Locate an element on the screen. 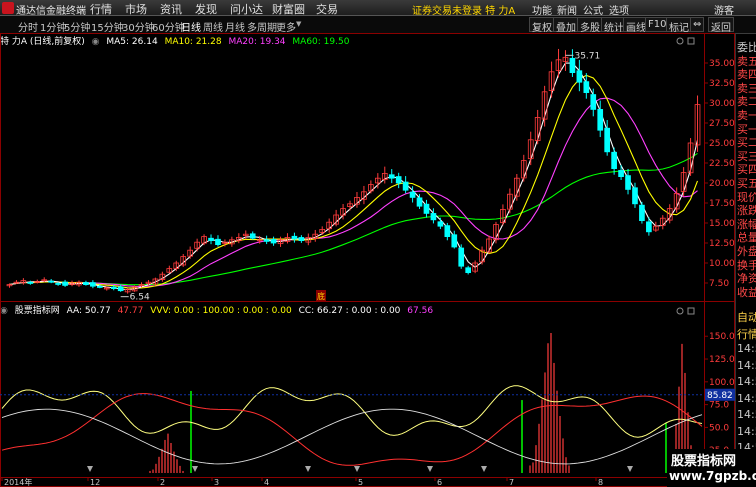 This screenshot has height=487, width=756. menu-item-quotes: 行情 is located at coordinates (101, 9).